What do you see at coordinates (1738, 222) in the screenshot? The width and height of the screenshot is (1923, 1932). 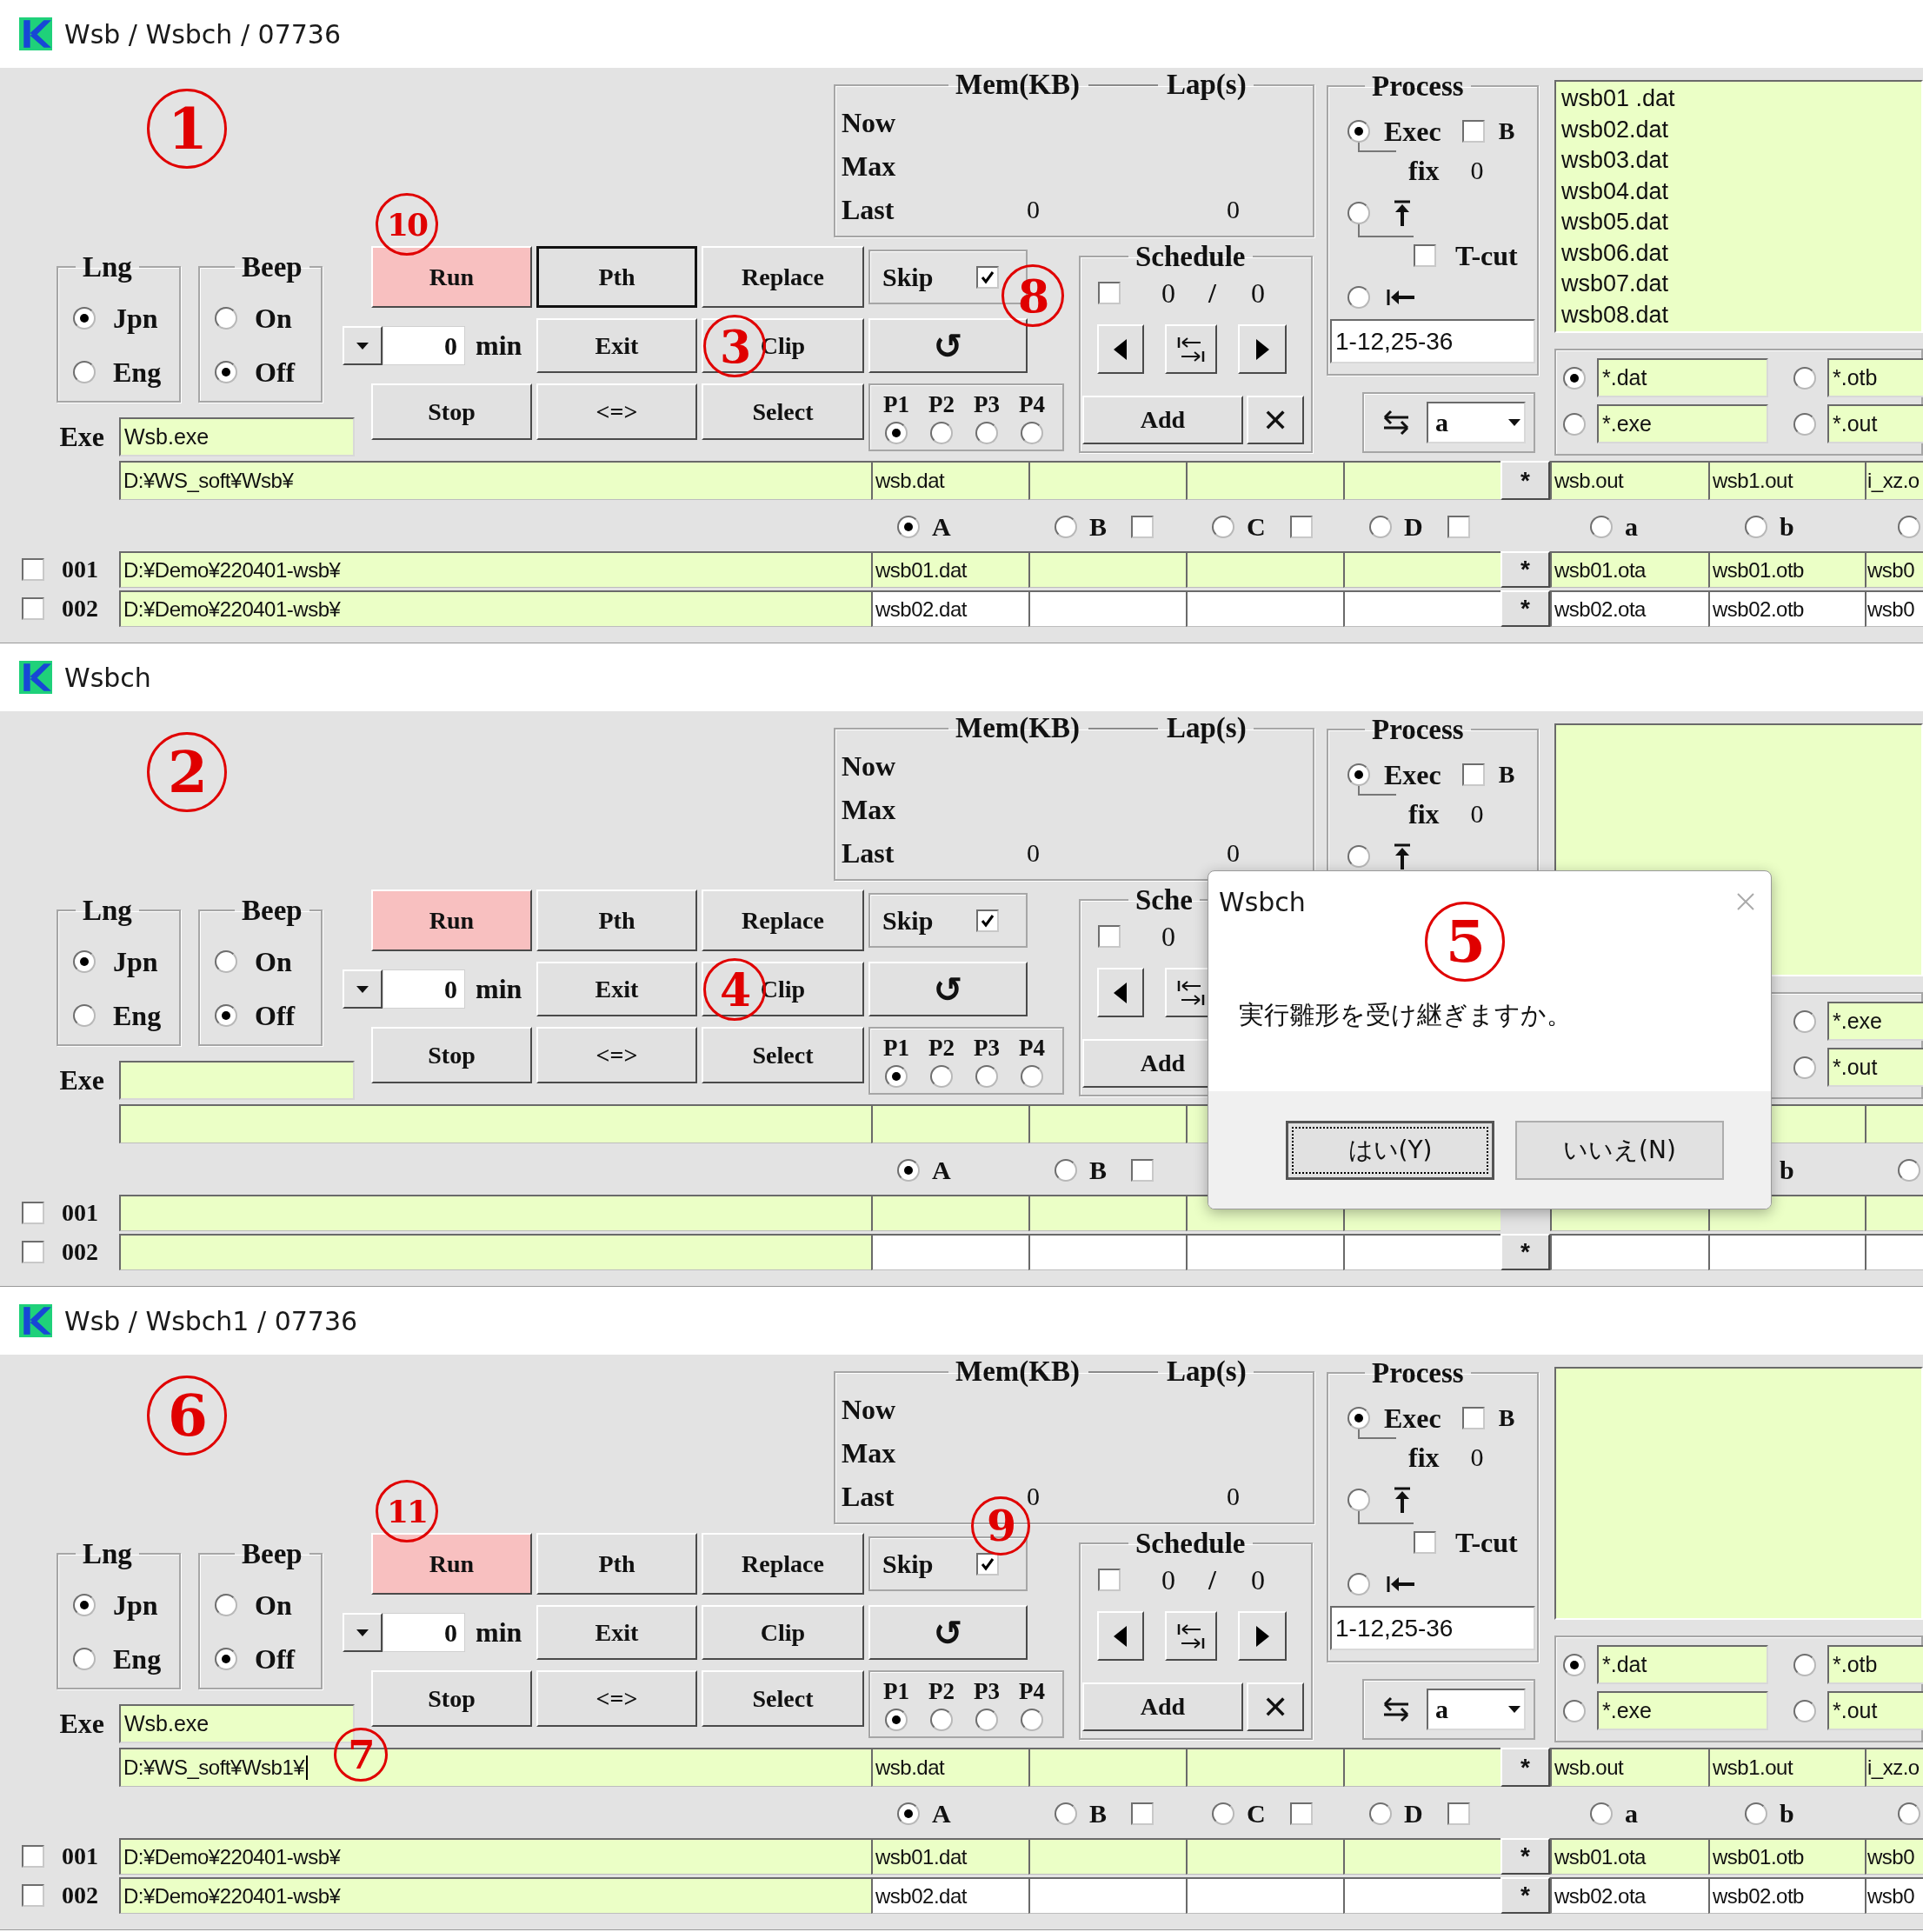 I see `file-list-item: wsb05.dat` at bounding box center [1738, 222].